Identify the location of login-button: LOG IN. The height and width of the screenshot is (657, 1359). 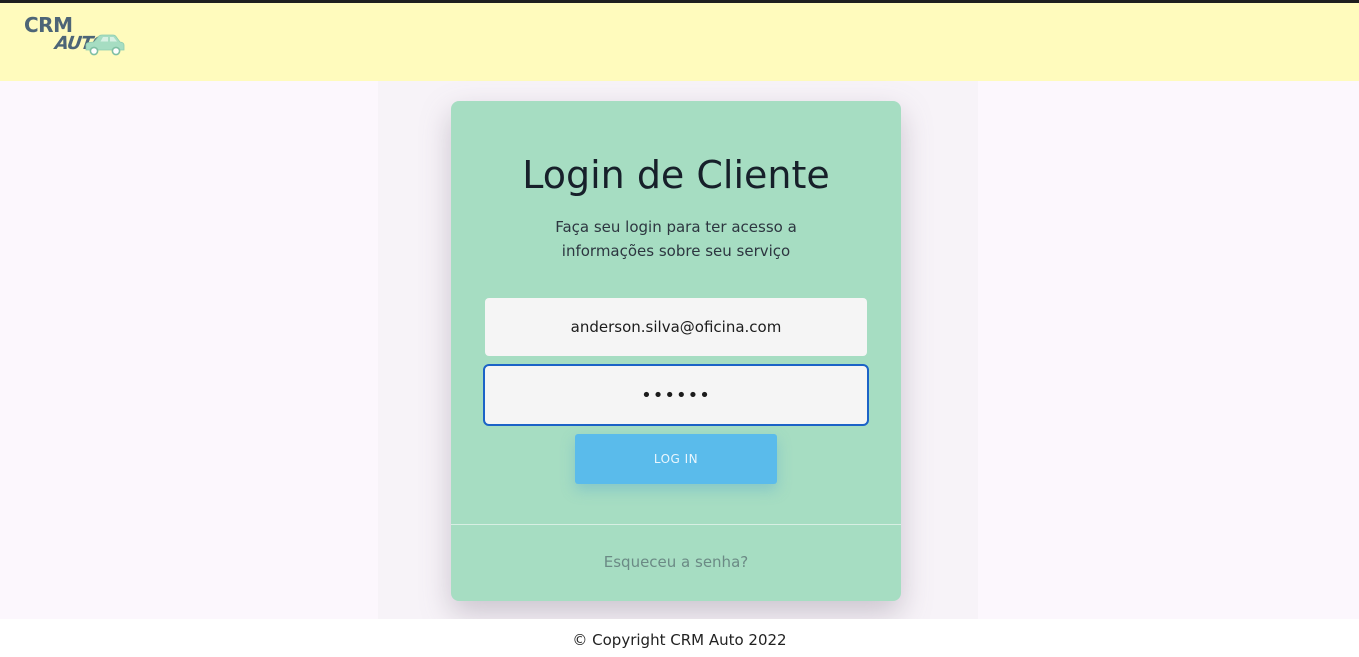
(676, 459).